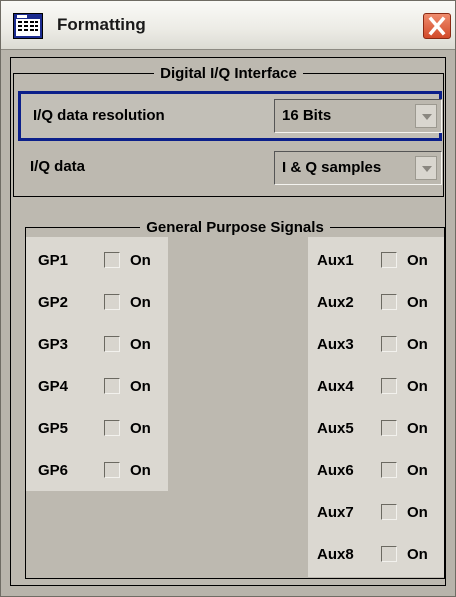  Describe the element at coordinates (389, 386) in the screenshot. I see `aux4-checkbox` at that location.